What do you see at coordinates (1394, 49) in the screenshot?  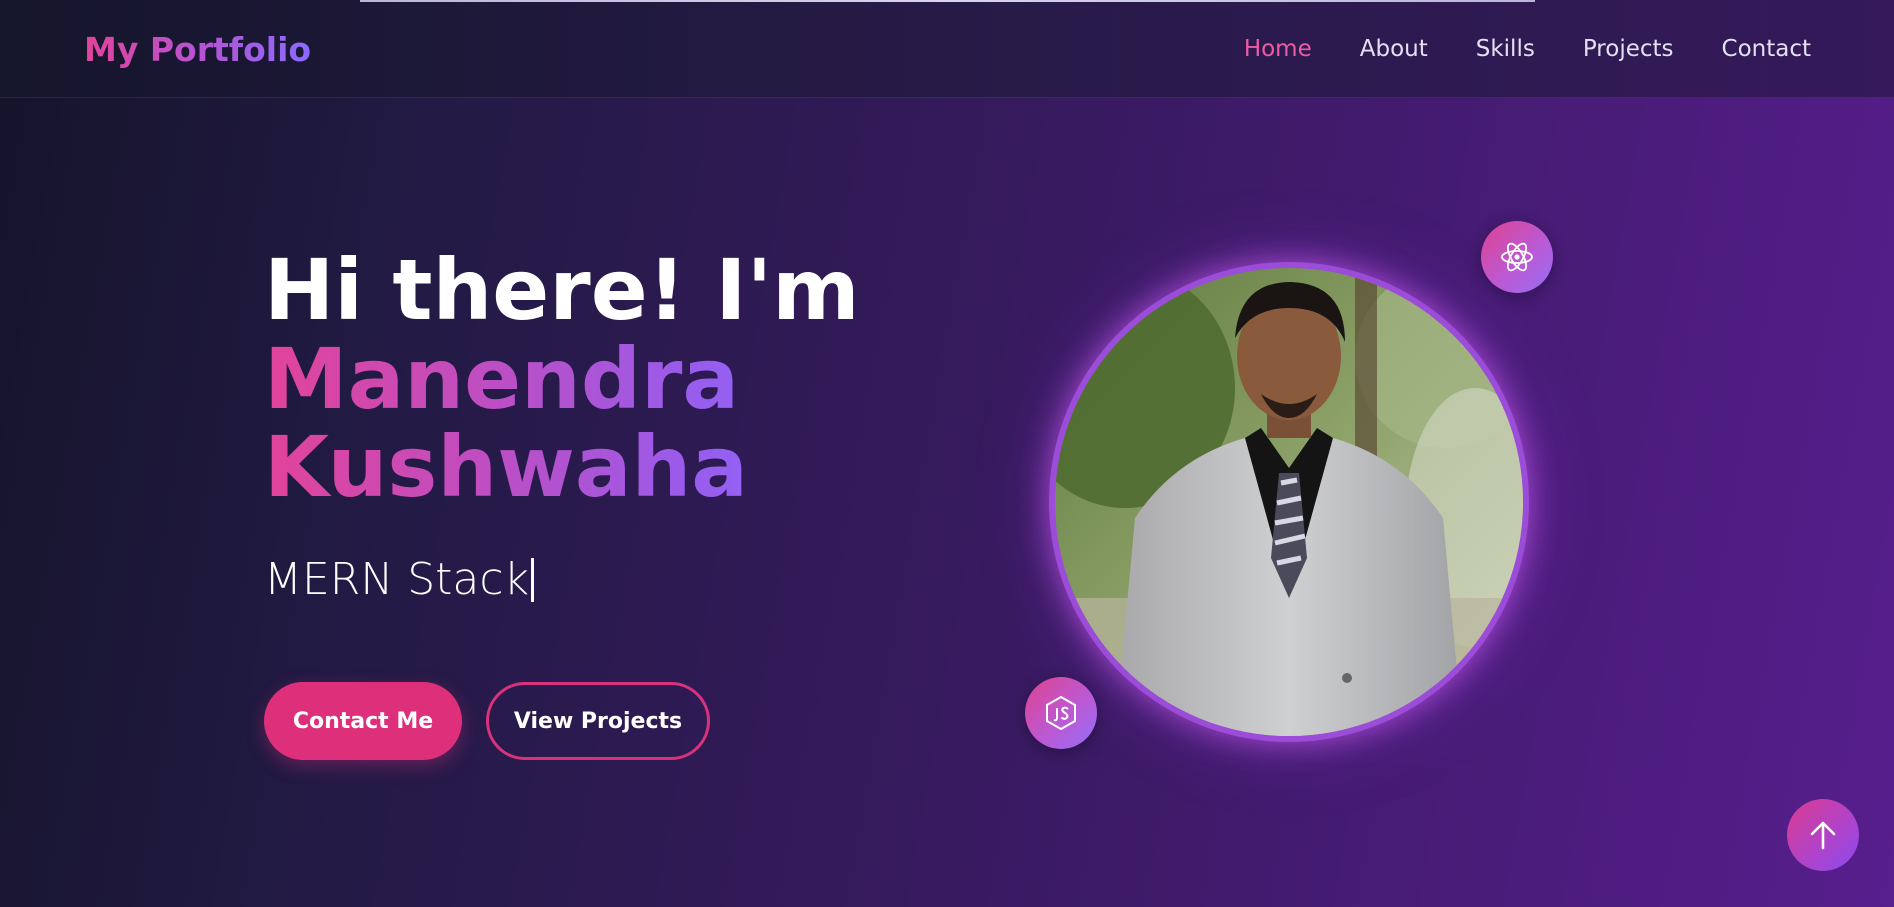 I see `nav-about: About` at bounding box center [1394, 49].